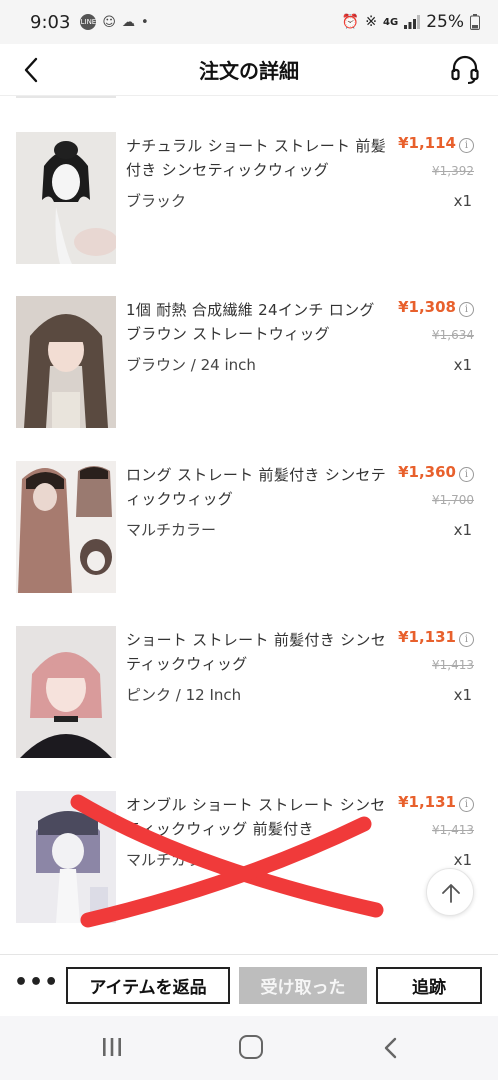 This screenshot has height=1080, width=498. What do you see at coordinates (445, 22) in the screenshot?
I see `battery-percent: 25%` at bounding box center [445, 22].